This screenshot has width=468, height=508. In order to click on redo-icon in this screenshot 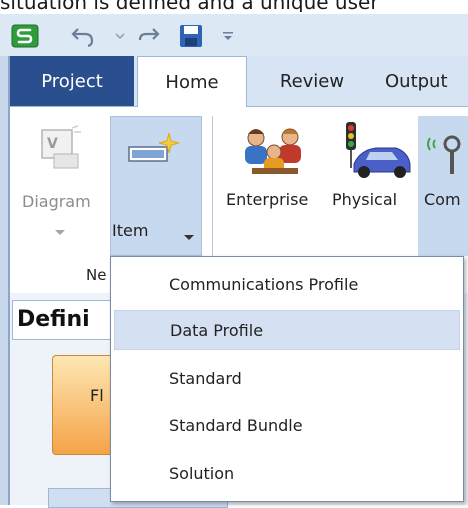, I will do `click(149, 36)`.